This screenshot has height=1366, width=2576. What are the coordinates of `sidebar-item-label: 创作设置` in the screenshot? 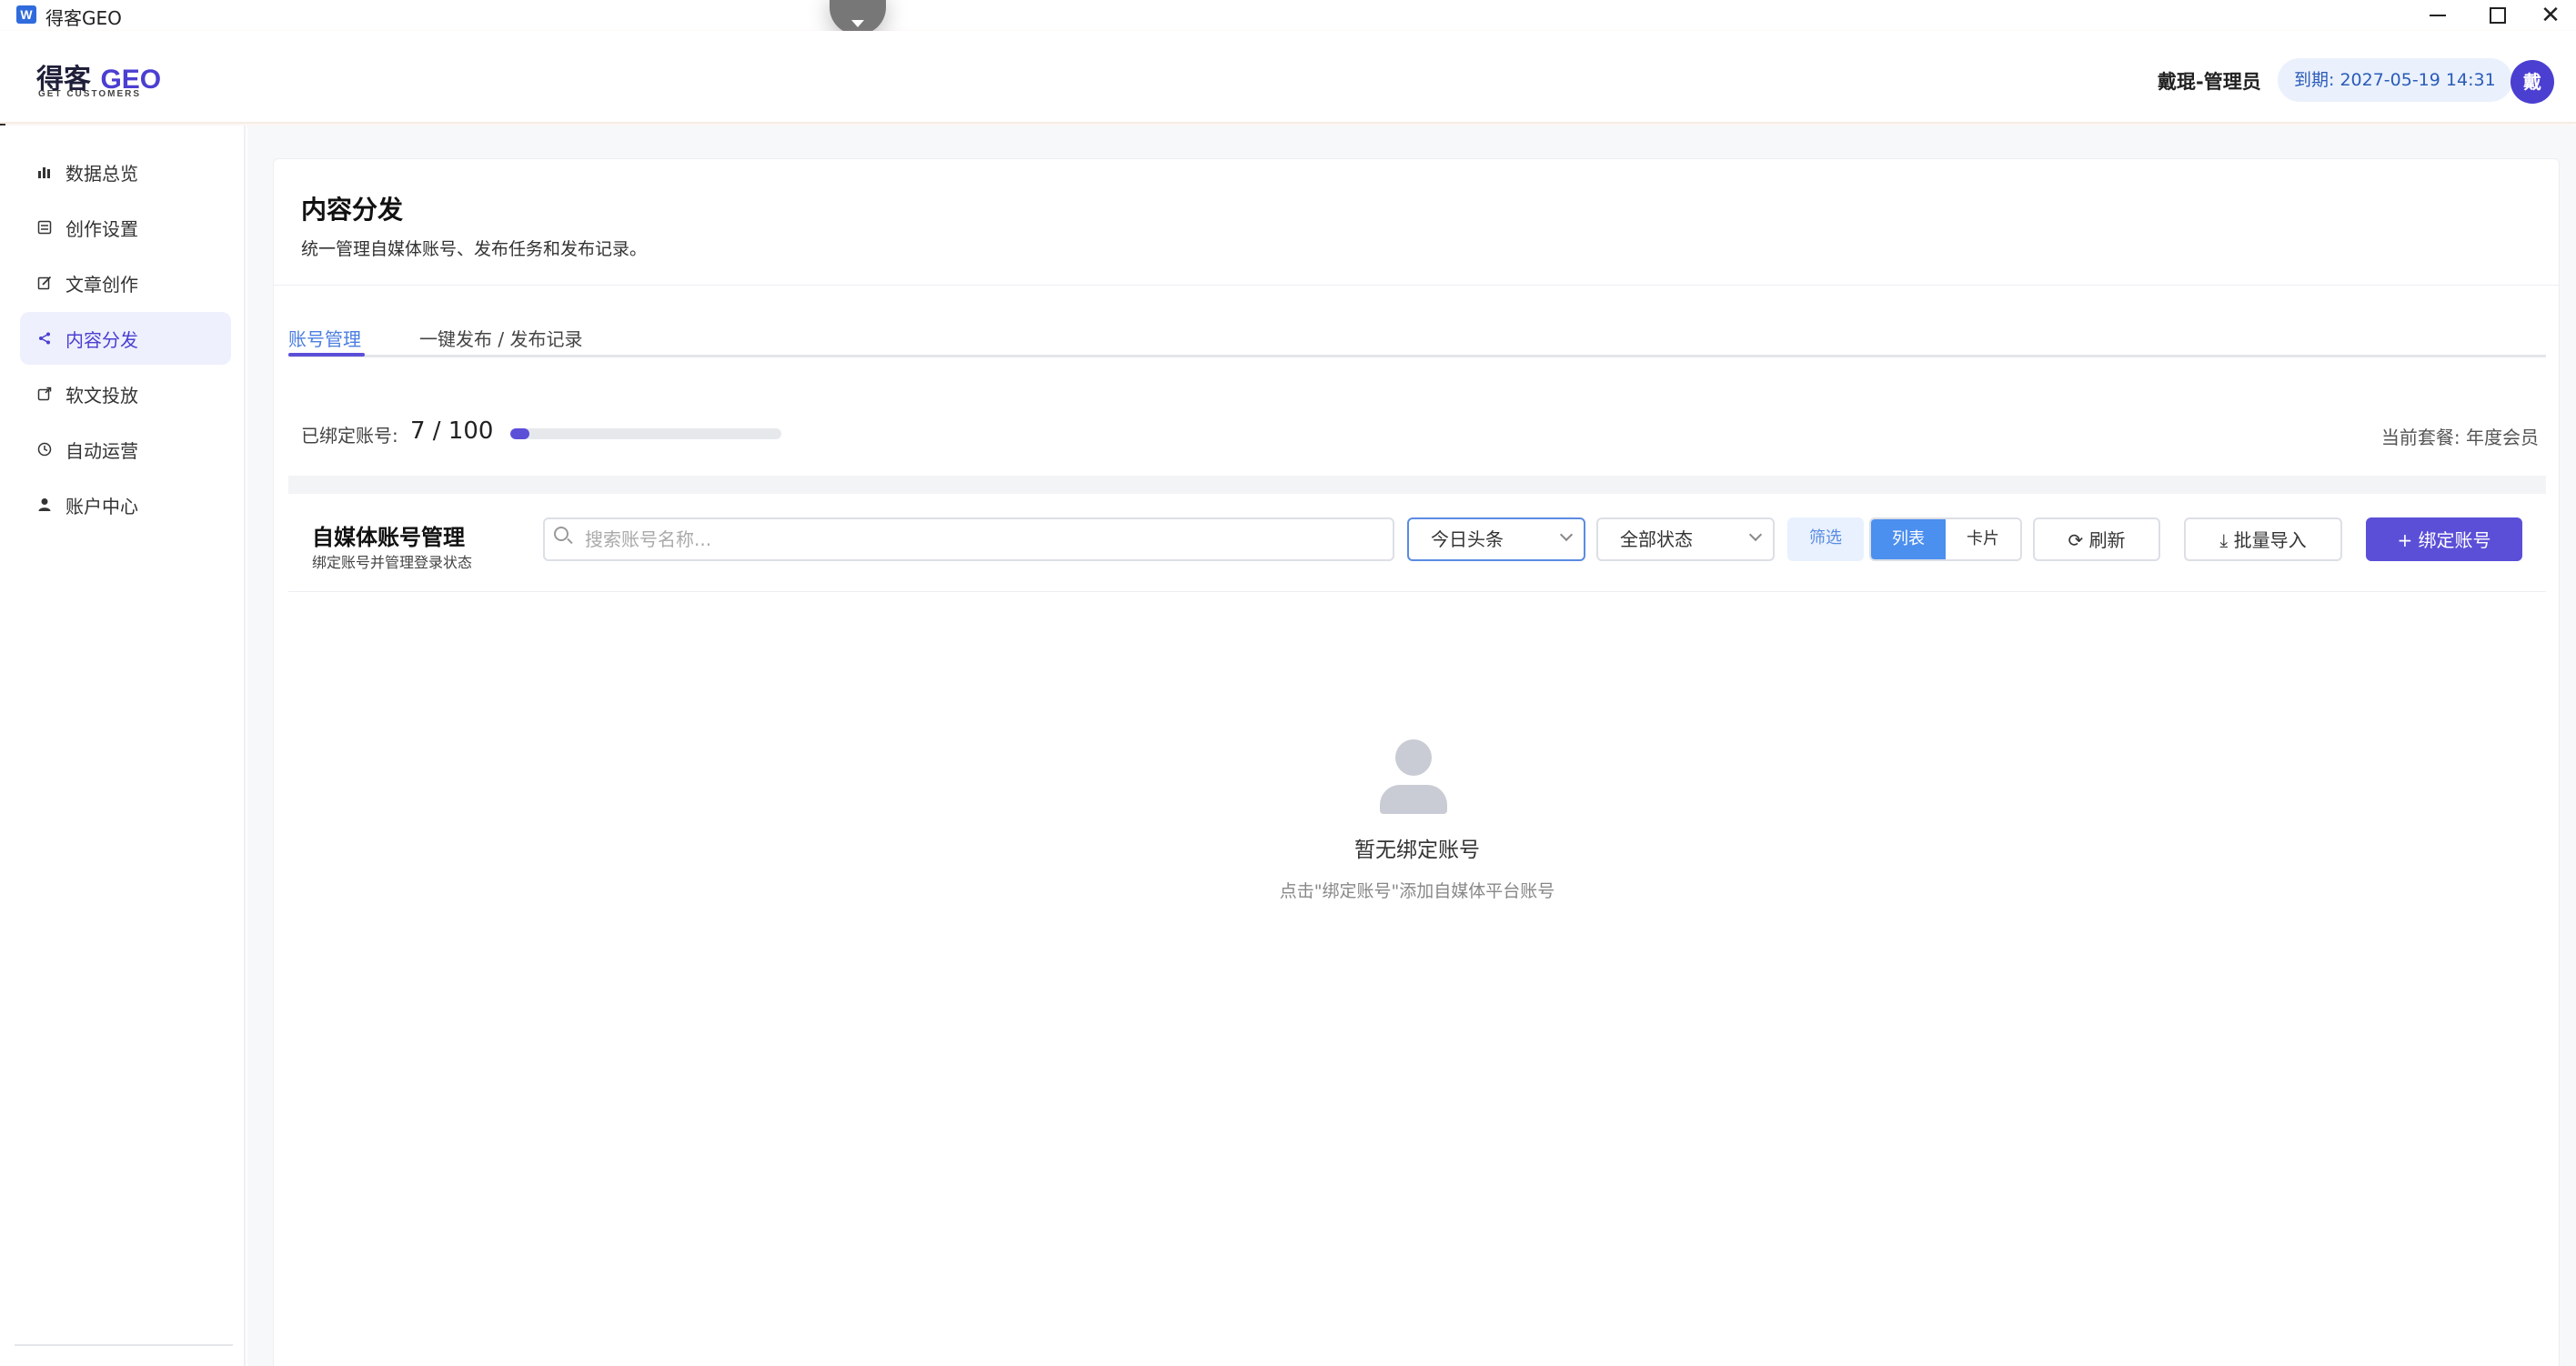 It's located at (101, 228).